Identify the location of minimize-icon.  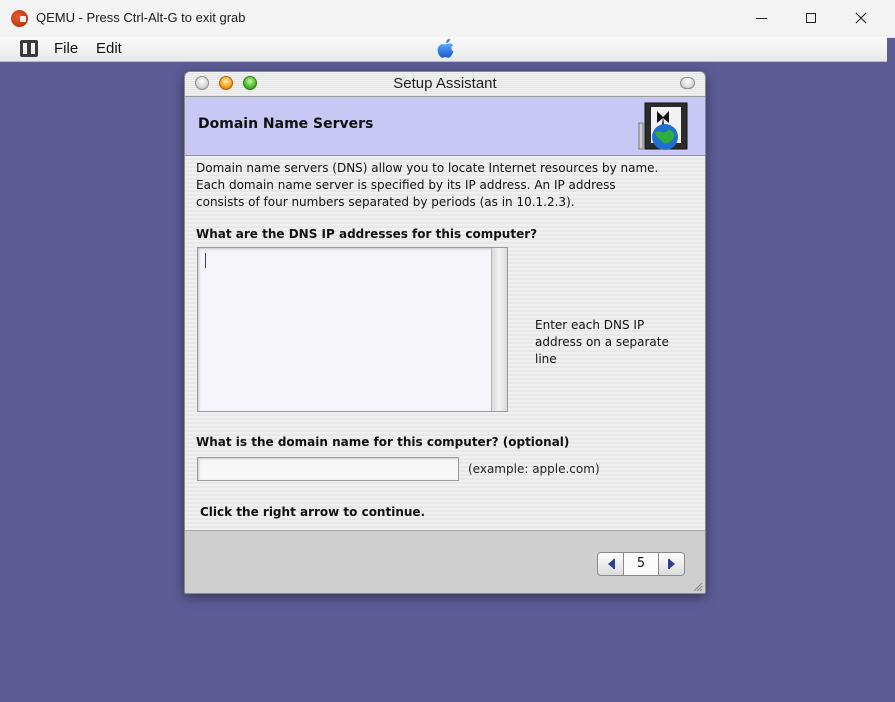
(761, 18).